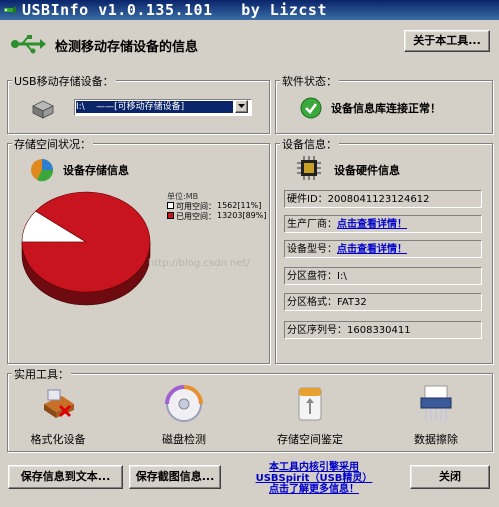 Image resolution: width=499 pixels, height=507 pixels. I want to click on storage-pie-chart, so click(86, 248).